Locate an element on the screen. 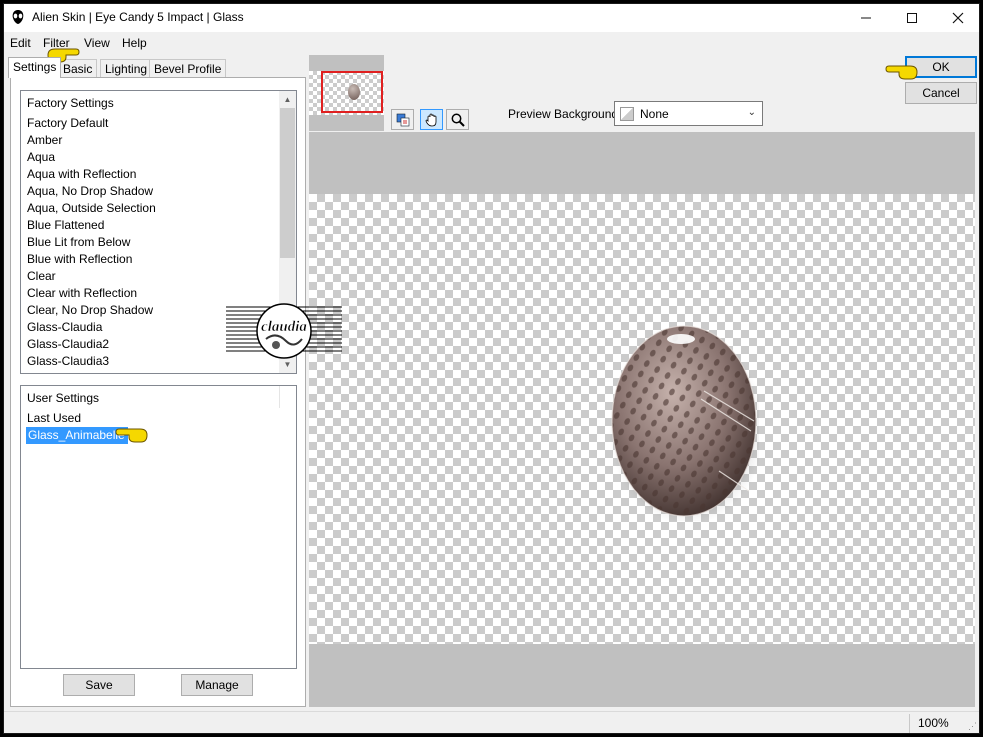 This screenshot has width=983, height=737. list-item: Clear with Reflection is located at coordinates (82, 293).